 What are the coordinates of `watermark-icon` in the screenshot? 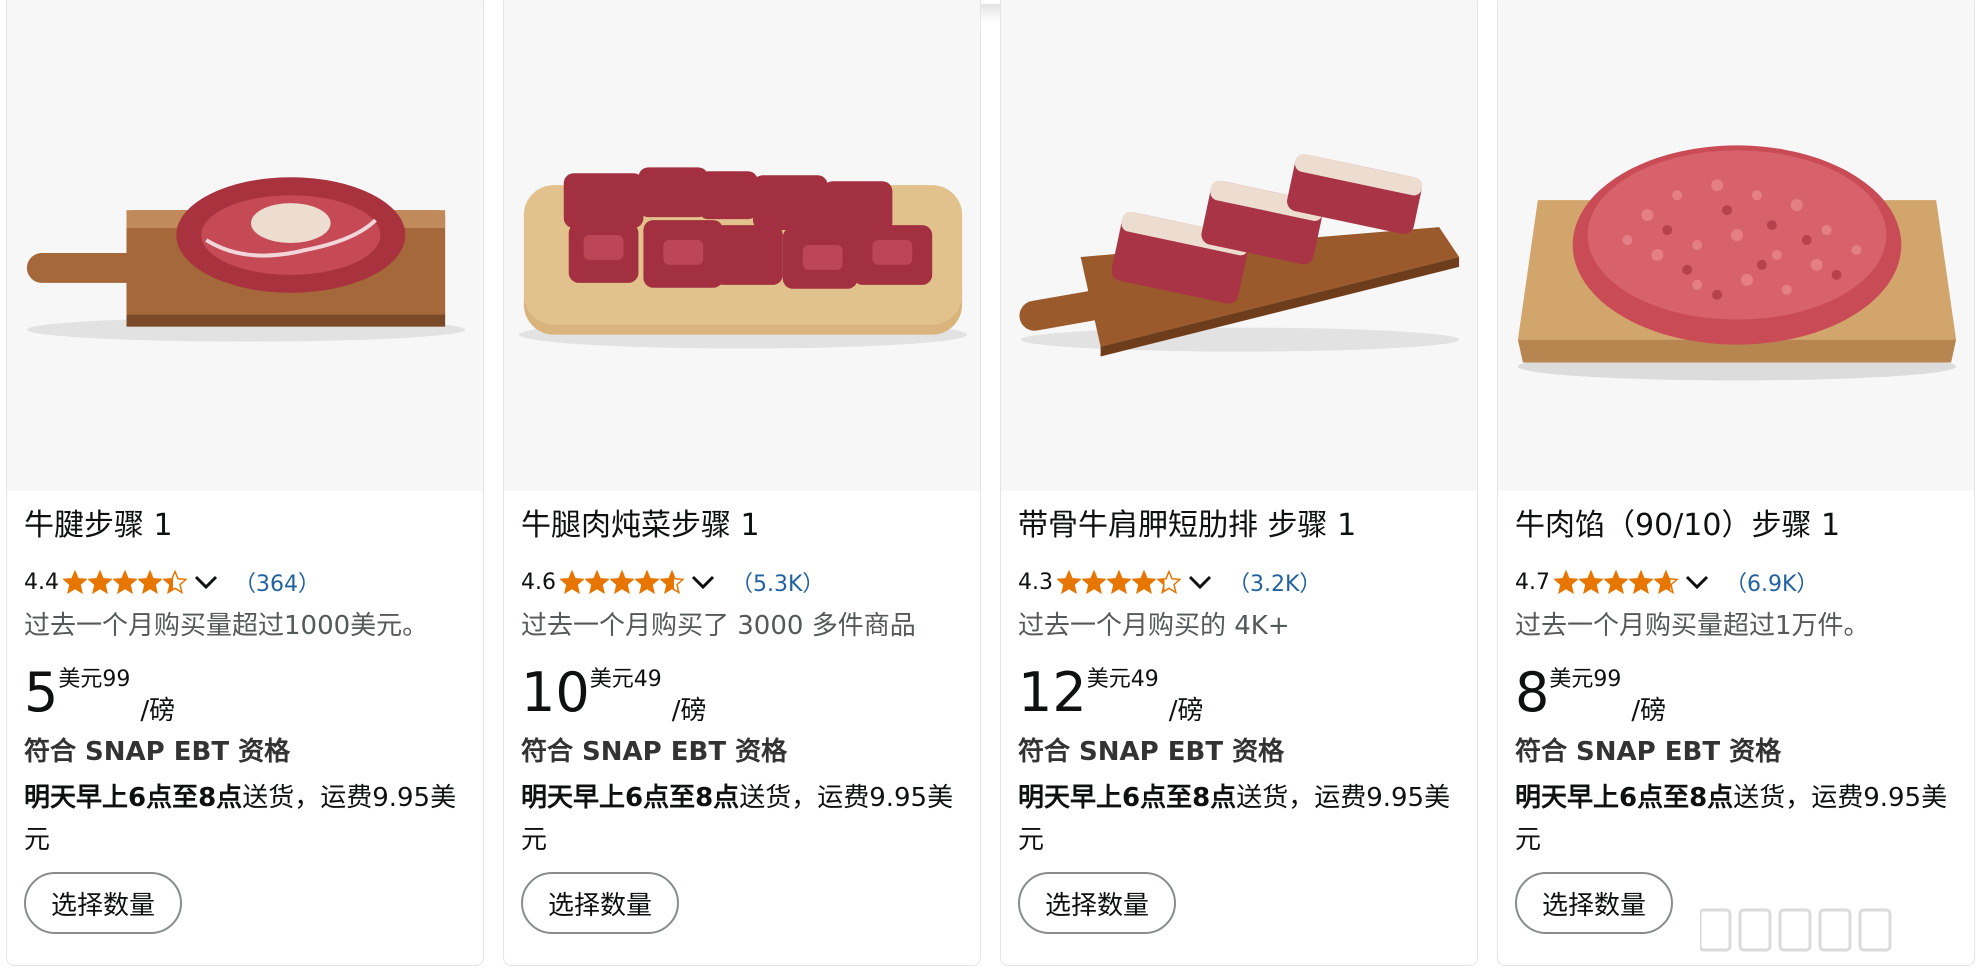 It's located at (1796, 930).